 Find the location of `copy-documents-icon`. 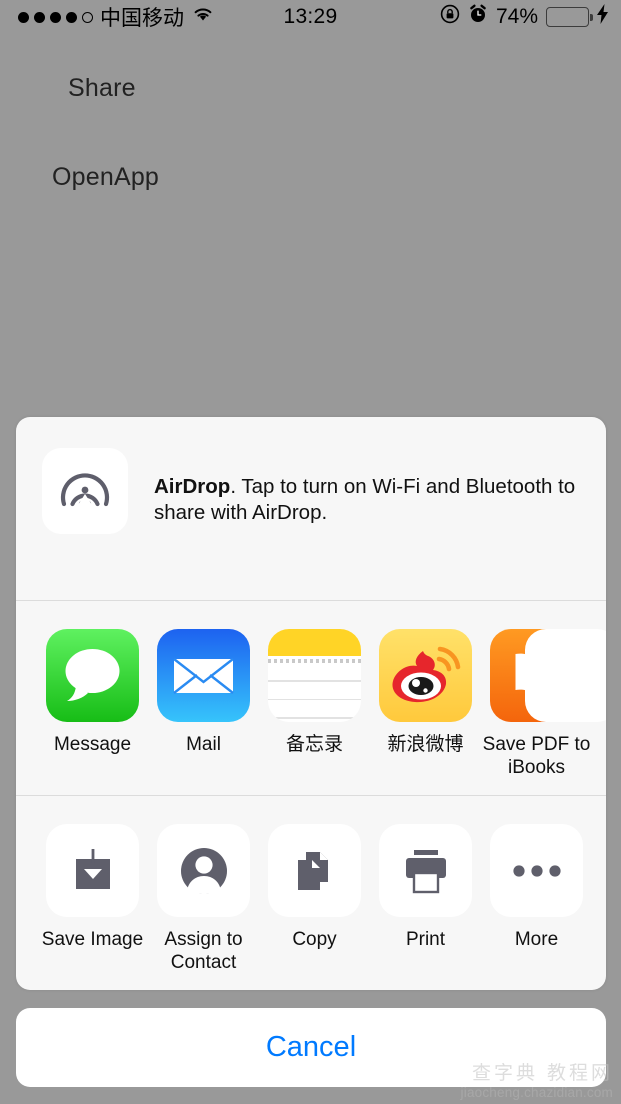

copy-documents-icon is located at coordinates (314, 870).